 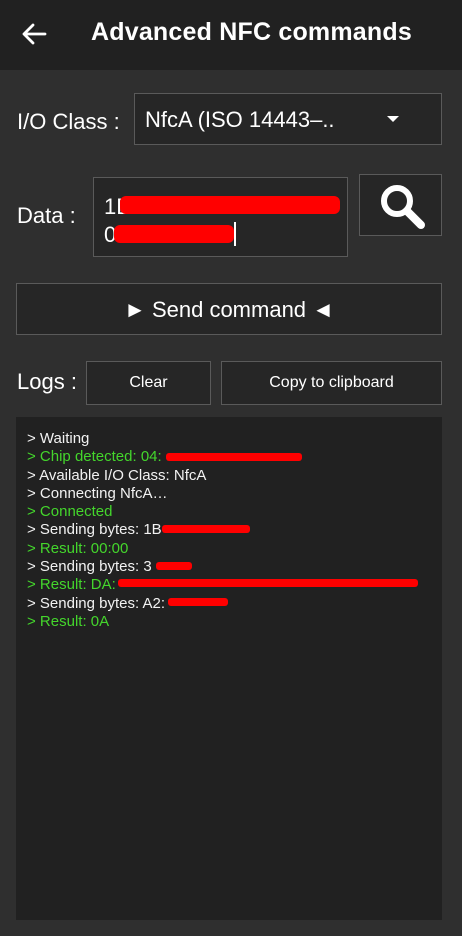 I want to click on copy-to-clipboard-button: Copy to clipboard, so click(x=331, y=383).